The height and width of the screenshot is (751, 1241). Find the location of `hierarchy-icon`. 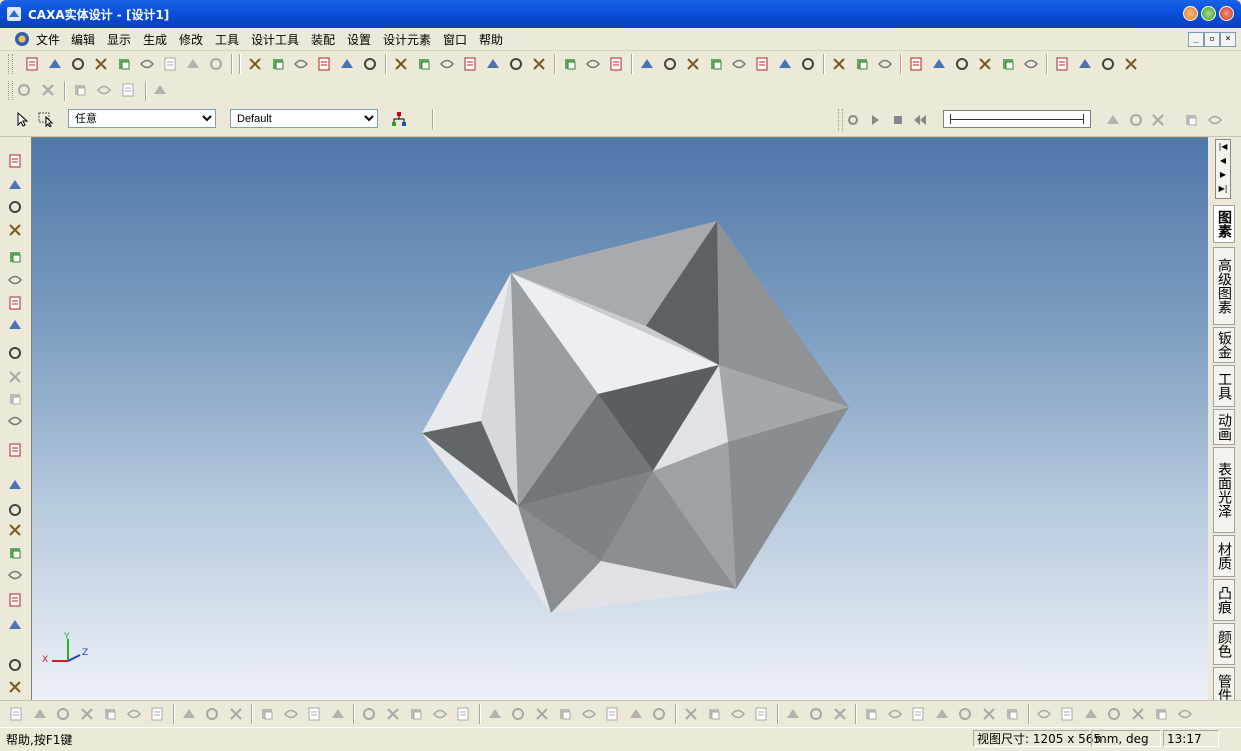

hierarchy-icon is located at coordinates (399, 119).